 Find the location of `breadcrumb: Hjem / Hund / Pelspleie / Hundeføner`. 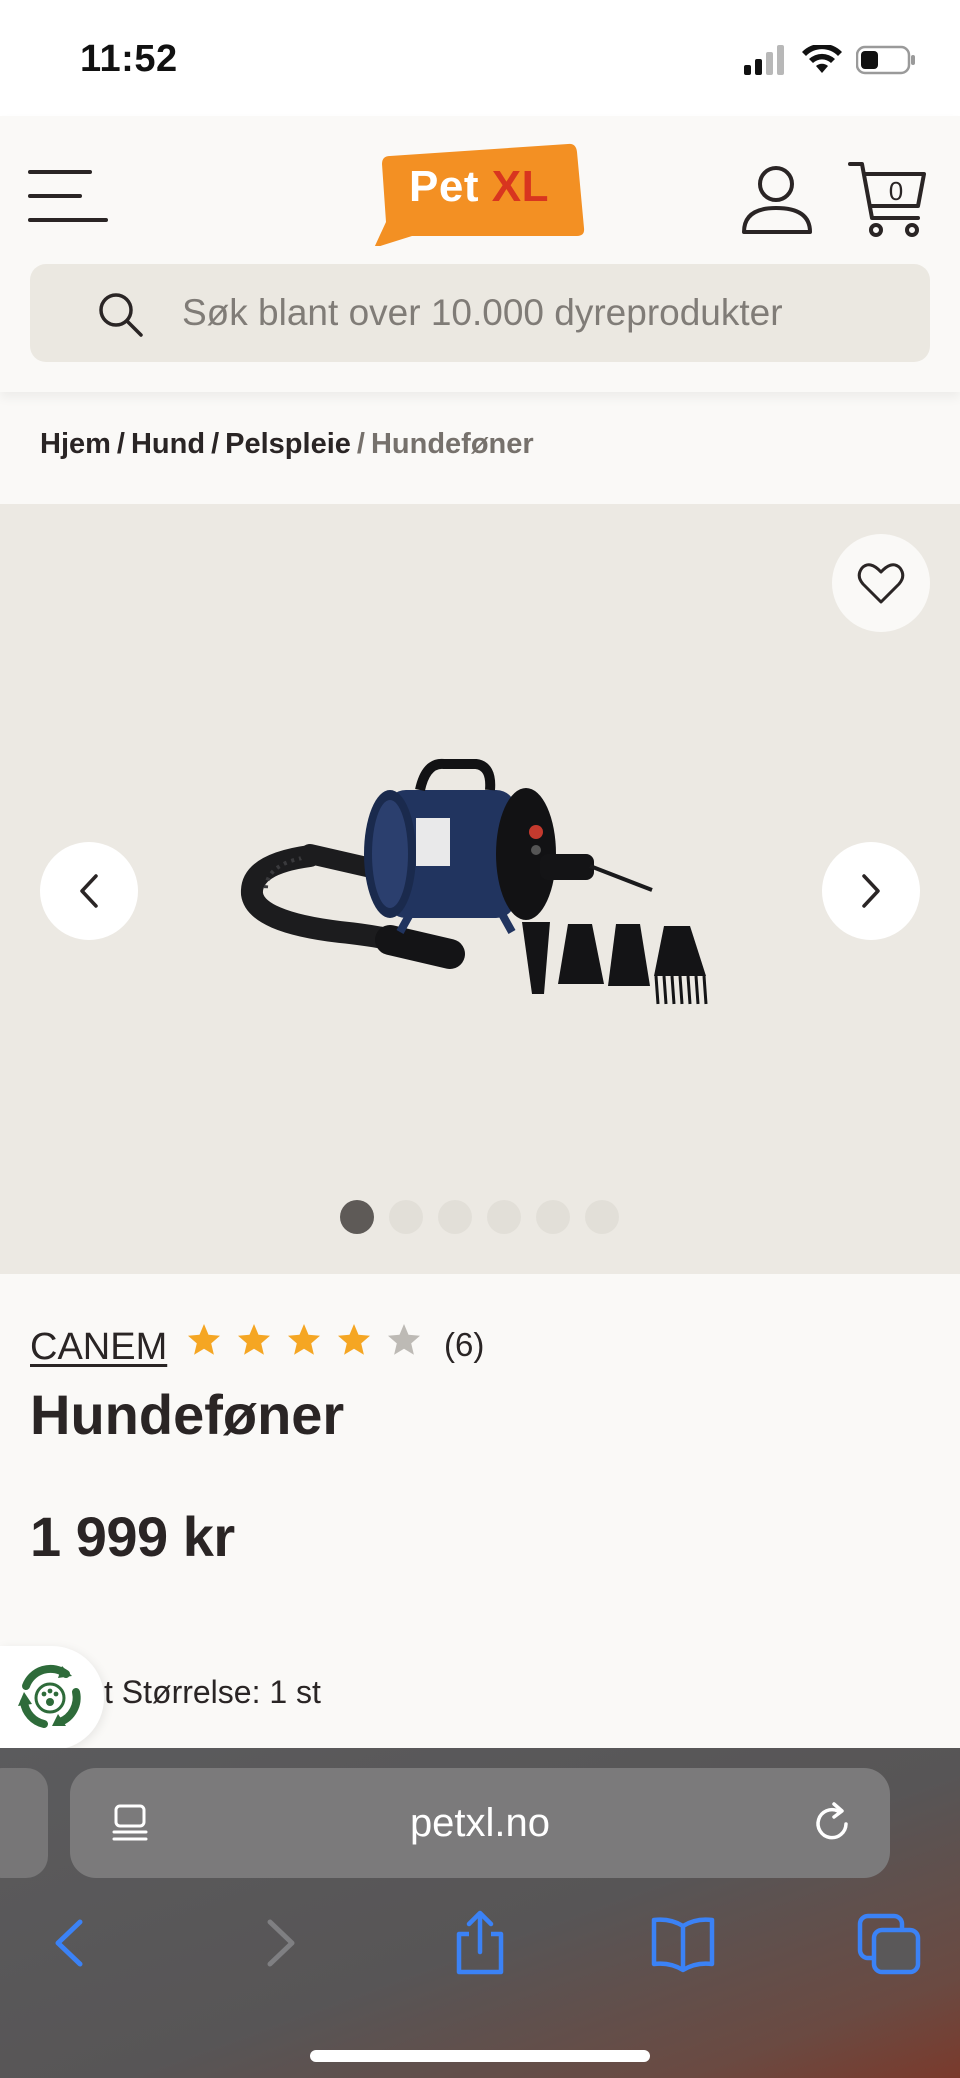

breadcrumb: Hjem / Hund / Pelspleie / Hundeføner is located at coordinates (287, 444).